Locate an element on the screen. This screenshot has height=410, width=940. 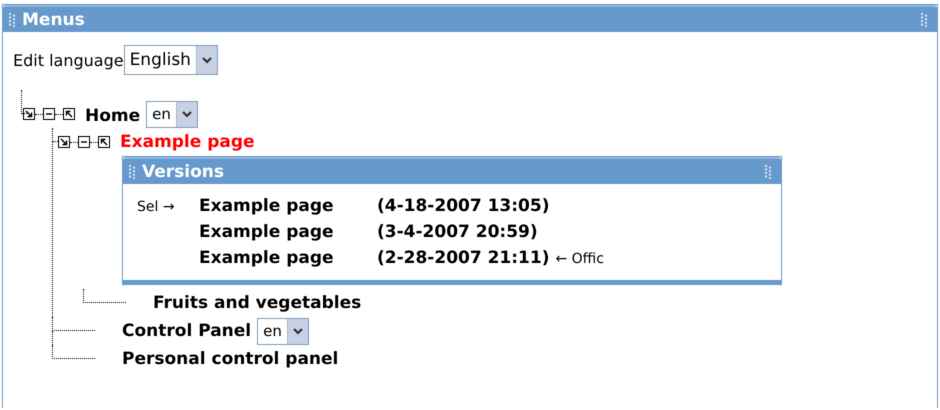
version-date: (4-18-2007 13:05) is located at coordinates (463, 206).